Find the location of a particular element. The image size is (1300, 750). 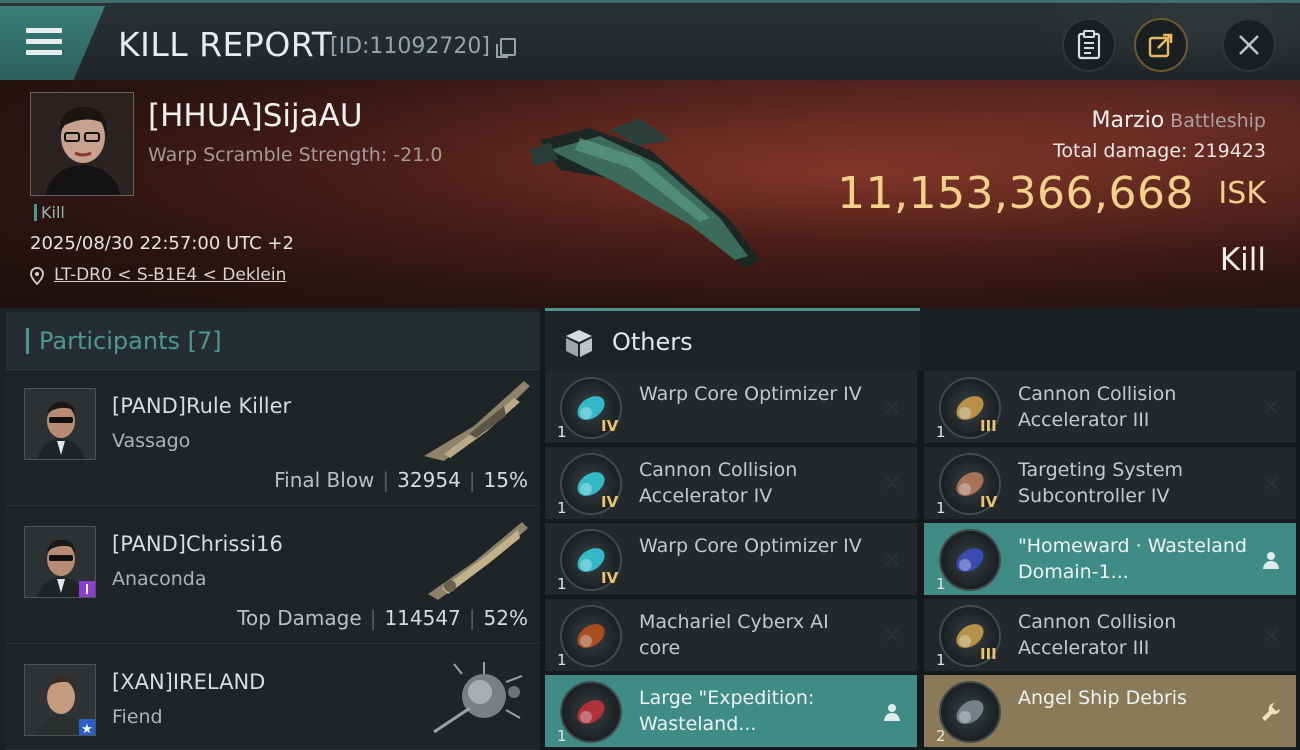

external-link-icon is located at coordinates (1160, 45).